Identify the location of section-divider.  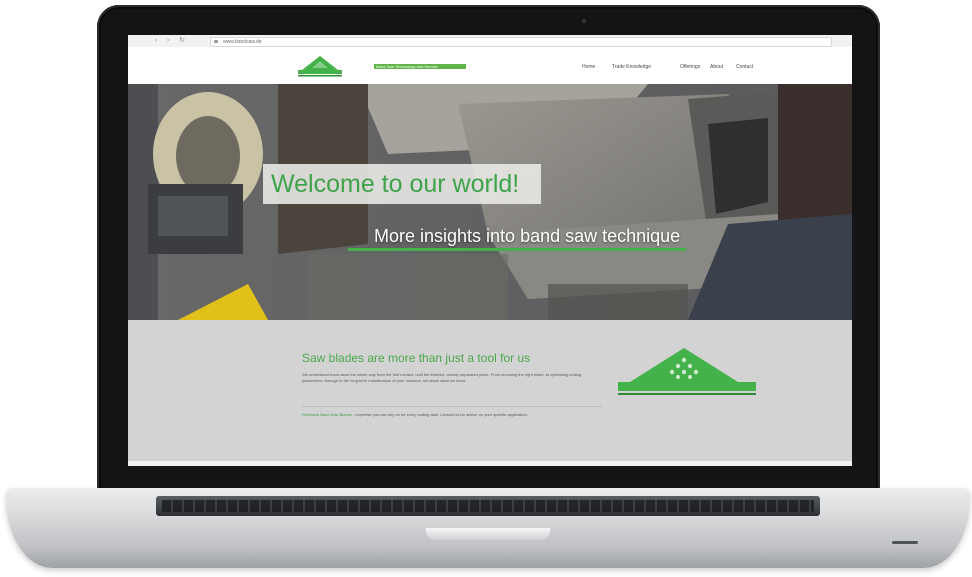
(452, 406).